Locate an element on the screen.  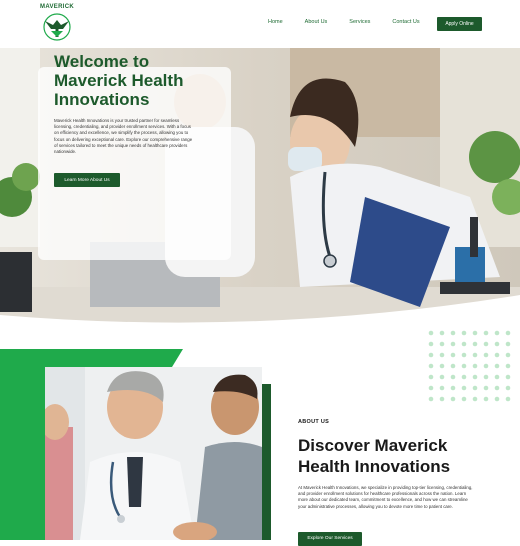
logo-emblem-icon is located at coordinates (57, 27).